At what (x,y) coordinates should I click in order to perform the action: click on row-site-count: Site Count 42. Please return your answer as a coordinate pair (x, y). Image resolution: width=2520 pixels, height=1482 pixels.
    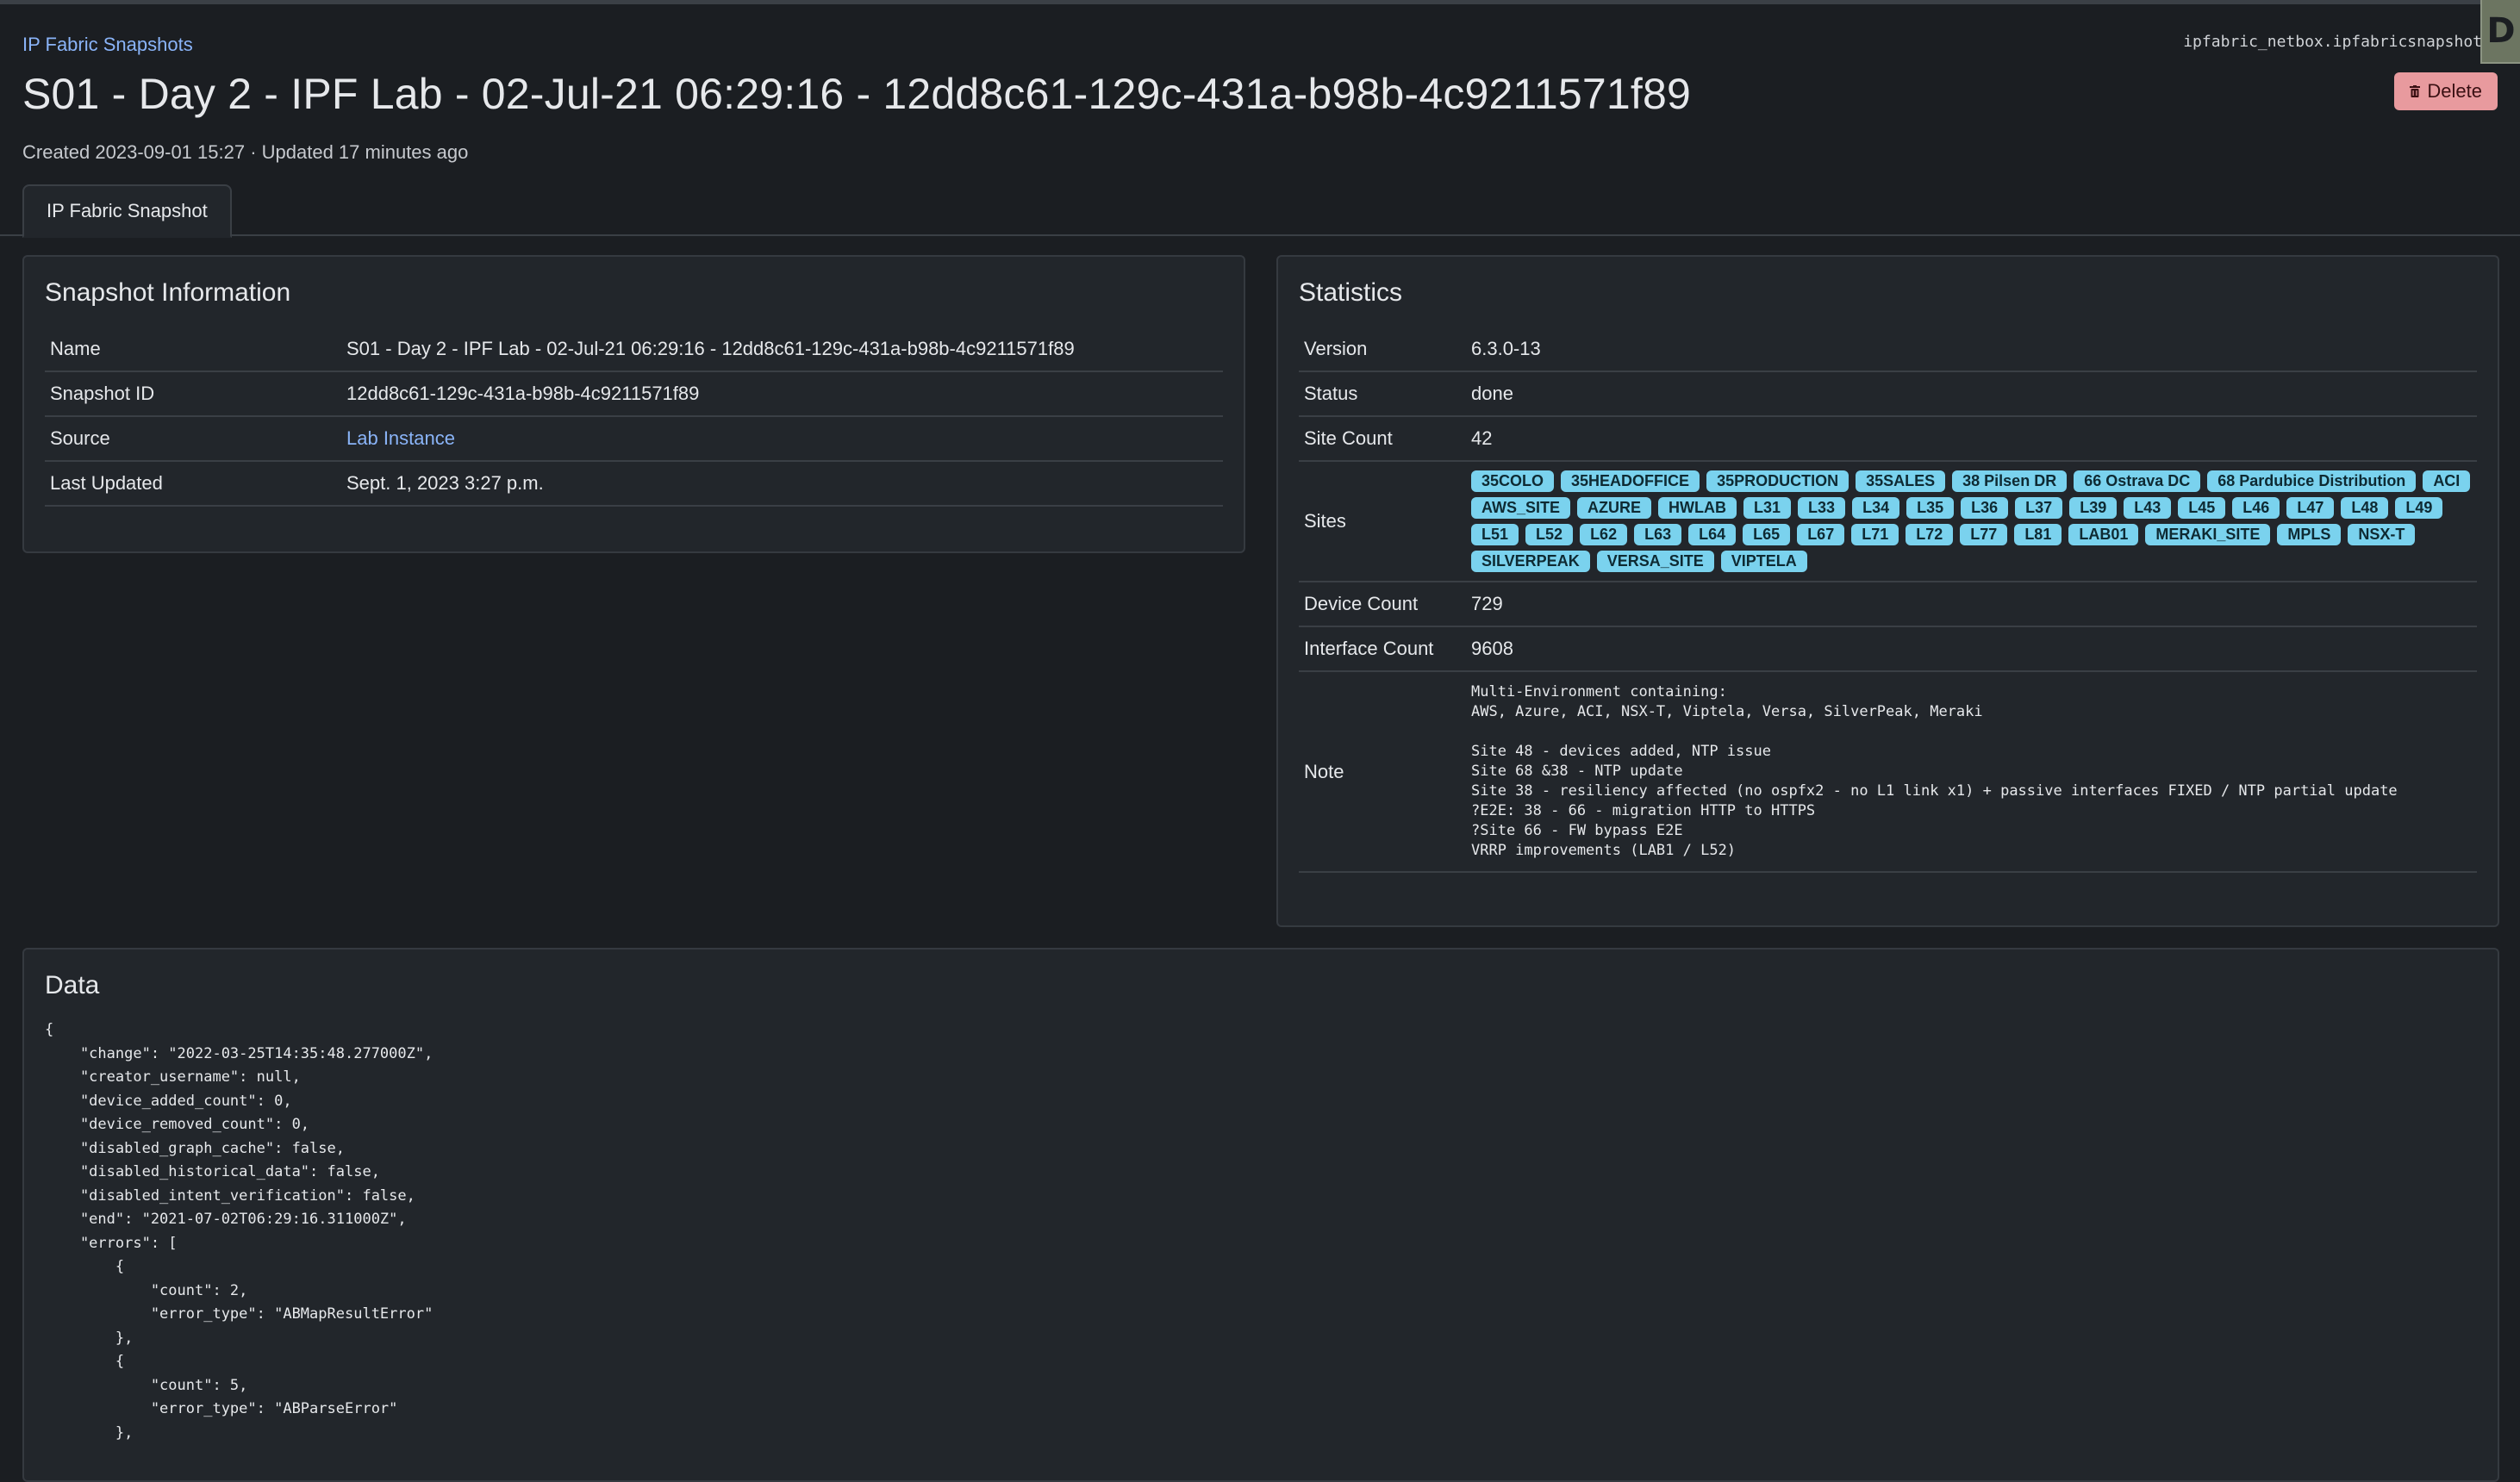
    Looking at the image, I should click on (1888, 439).